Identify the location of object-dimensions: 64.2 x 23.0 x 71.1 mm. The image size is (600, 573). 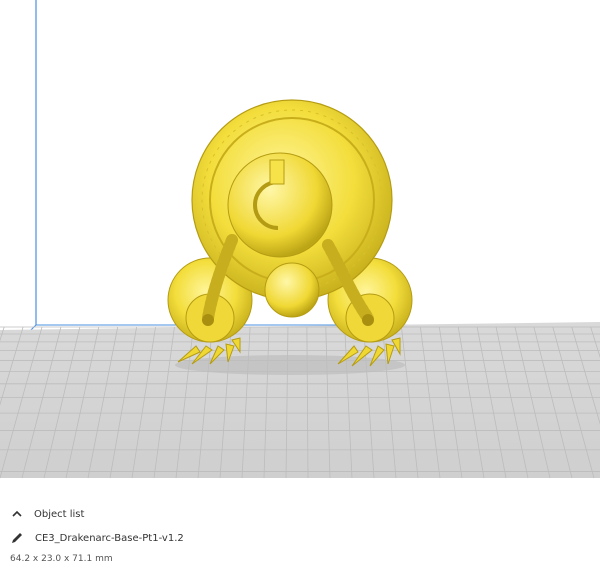
(61, 559).